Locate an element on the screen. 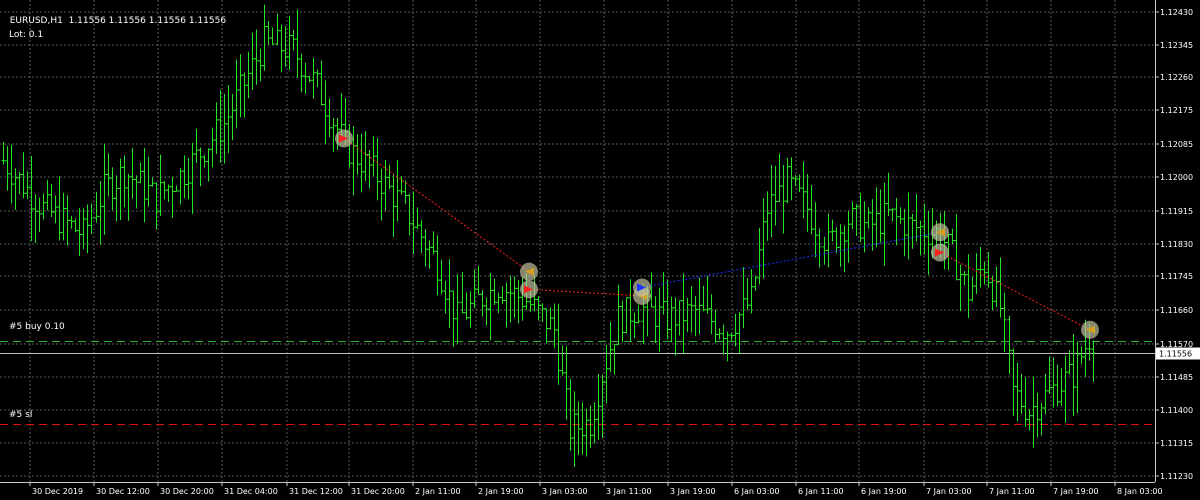  y-tick-label: 1.12345 is located at coordinates (1176, 45).